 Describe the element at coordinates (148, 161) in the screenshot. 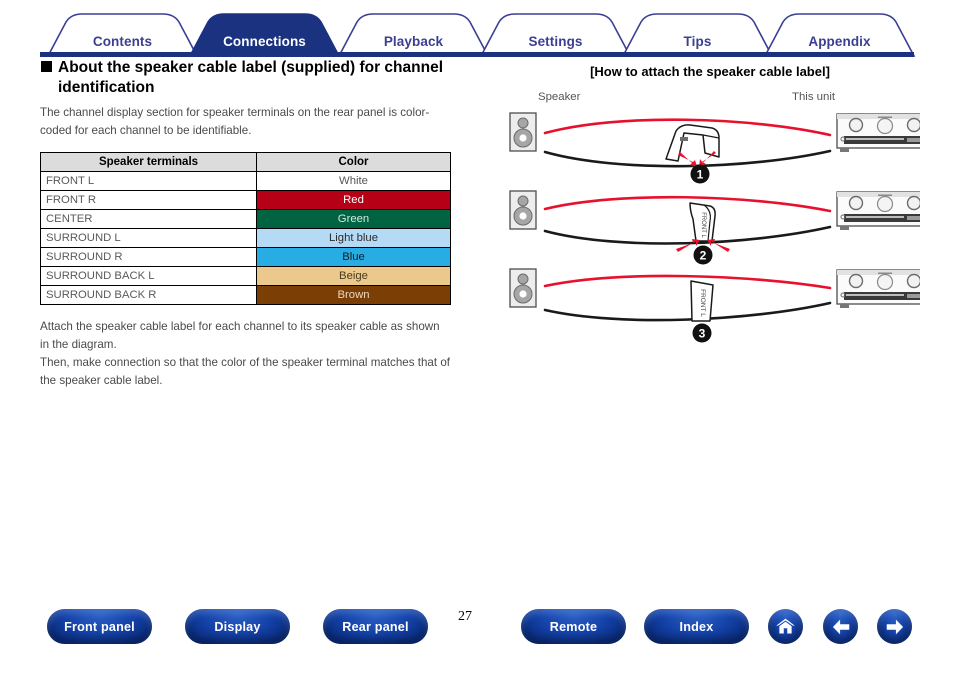

I see `column-header-terminals: Speaker terminals` at that location.